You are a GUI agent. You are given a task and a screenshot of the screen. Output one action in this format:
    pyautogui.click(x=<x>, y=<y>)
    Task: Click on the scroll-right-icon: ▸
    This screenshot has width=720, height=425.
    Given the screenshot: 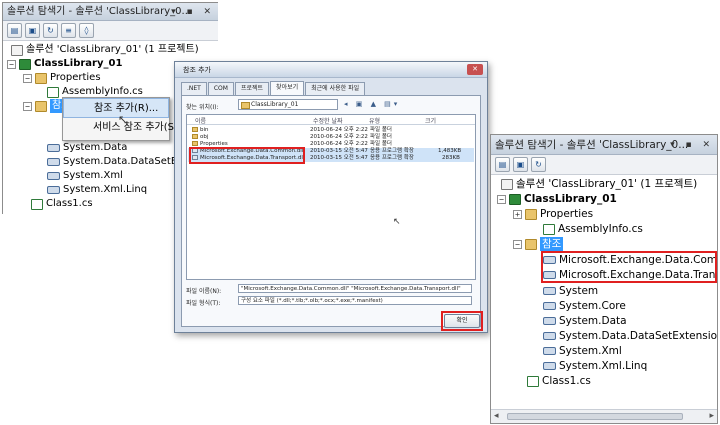 What is the action you would take?
    pyautogui.click(x=711, y=416)
    